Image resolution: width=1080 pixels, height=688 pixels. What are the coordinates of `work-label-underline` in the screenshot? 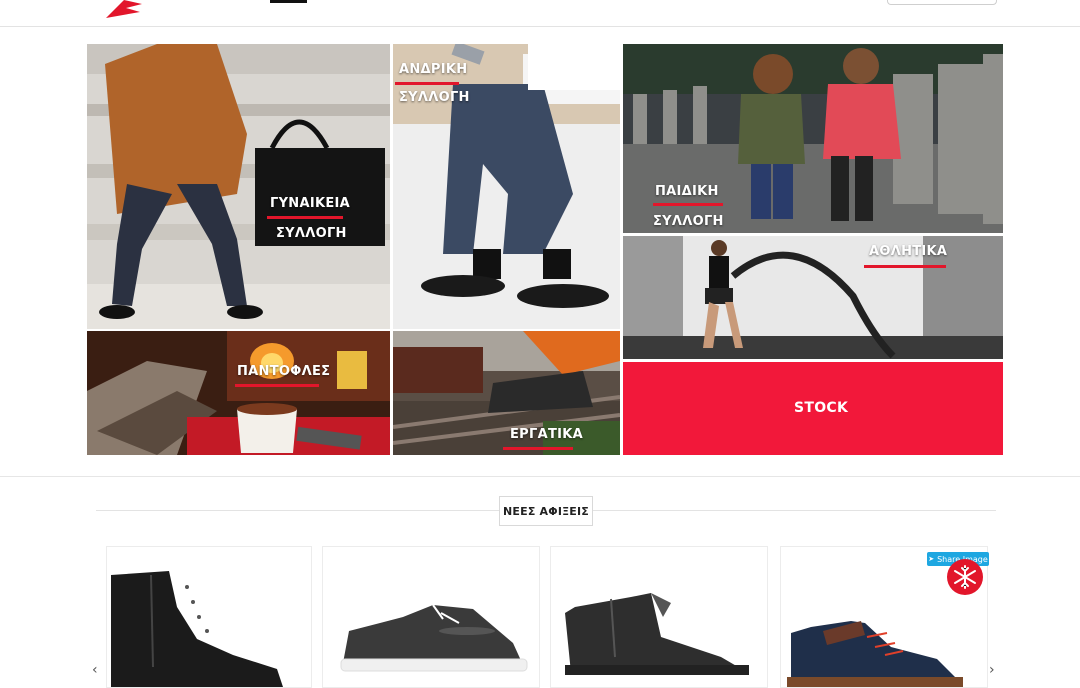 It's located at (538, 448).